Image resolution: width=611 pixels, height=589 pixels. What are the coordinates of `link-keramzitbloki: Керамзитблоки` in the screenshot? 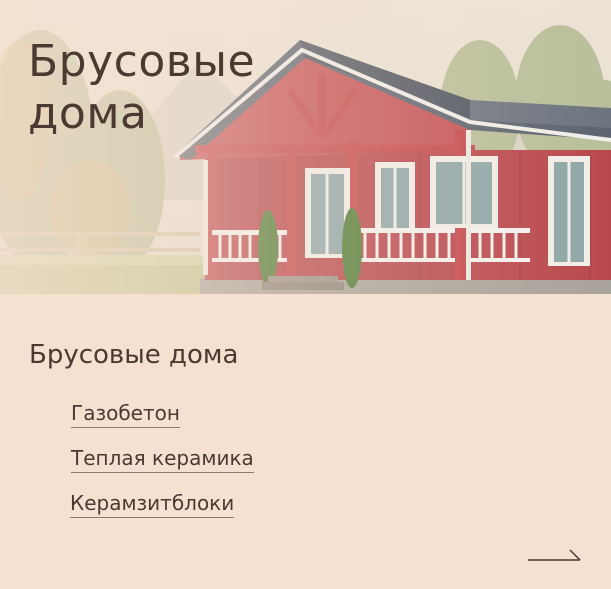 It's located at (152, 504).